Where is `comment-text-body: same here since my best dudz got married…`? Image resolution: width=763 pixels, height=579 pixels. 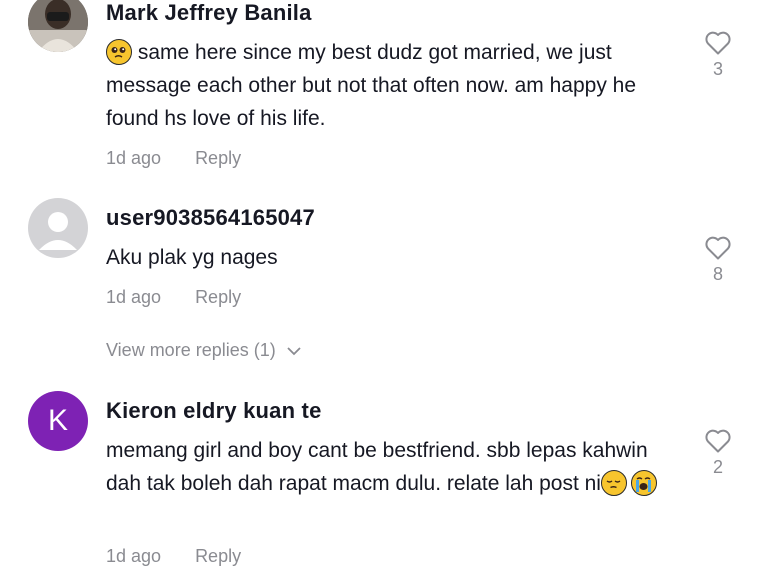 comment-text-body: same here since my best dudz got married… is located at coordinates (371, 85).